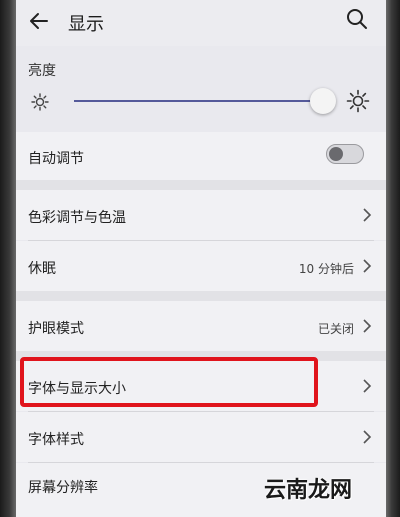 The width and height of the screenshot is (400, 517). I want to click on sun-small-icon, so click(40, 102).